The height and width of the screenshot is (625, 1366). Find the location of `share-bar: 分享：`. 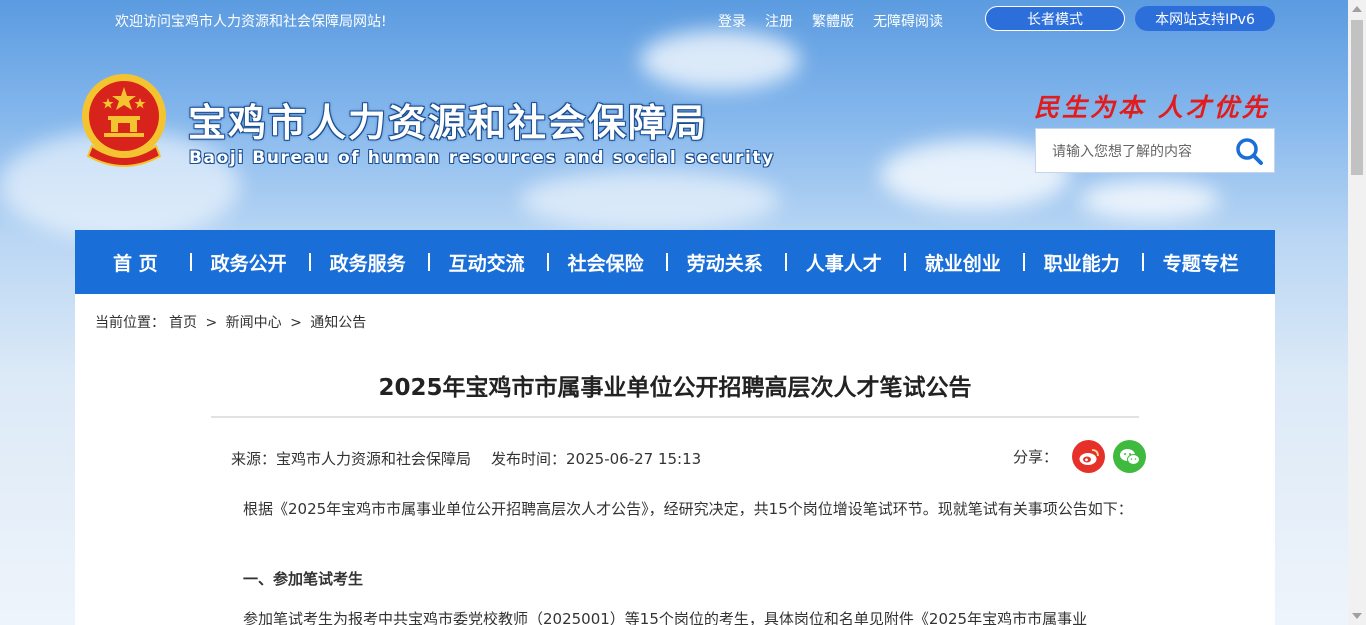

share-bar: 分享： is located at coordinates (1080, 456).